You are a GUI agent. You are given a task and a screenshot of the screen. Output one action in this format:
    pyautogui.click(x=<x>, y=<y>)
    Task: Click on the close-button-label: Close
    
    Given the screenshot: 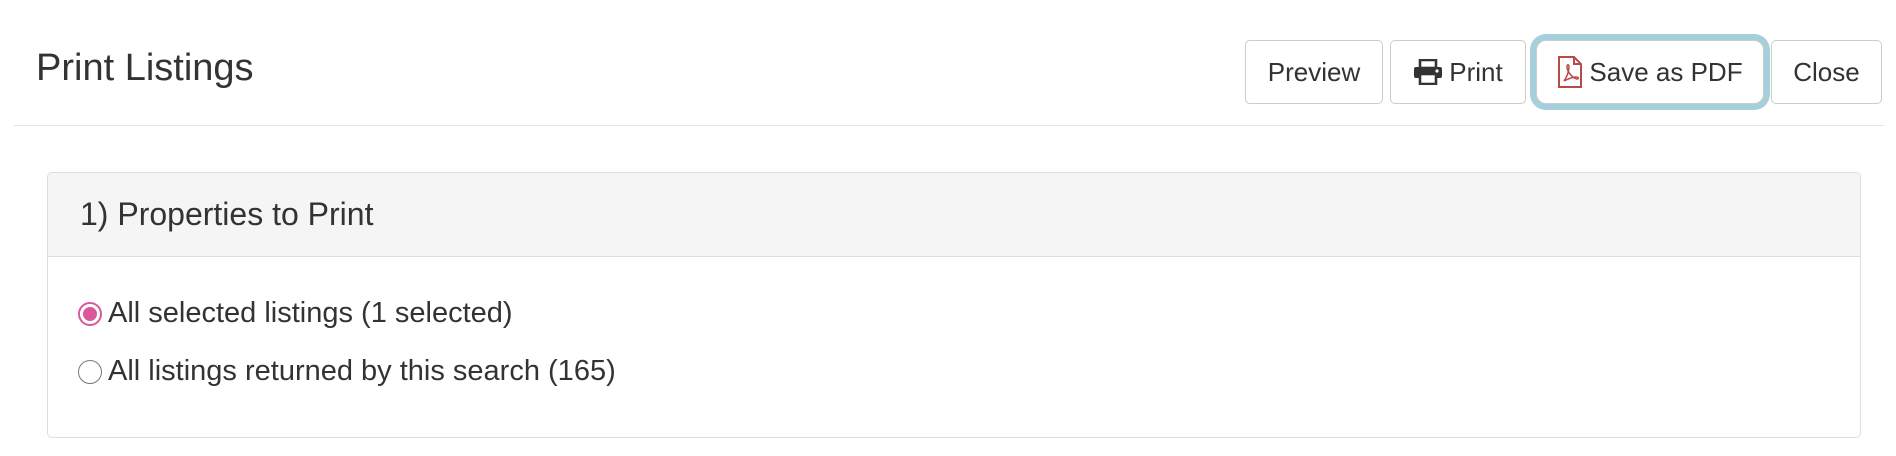 What is the action you would take?
    pyautogui.click(x=1826, y=71)
    